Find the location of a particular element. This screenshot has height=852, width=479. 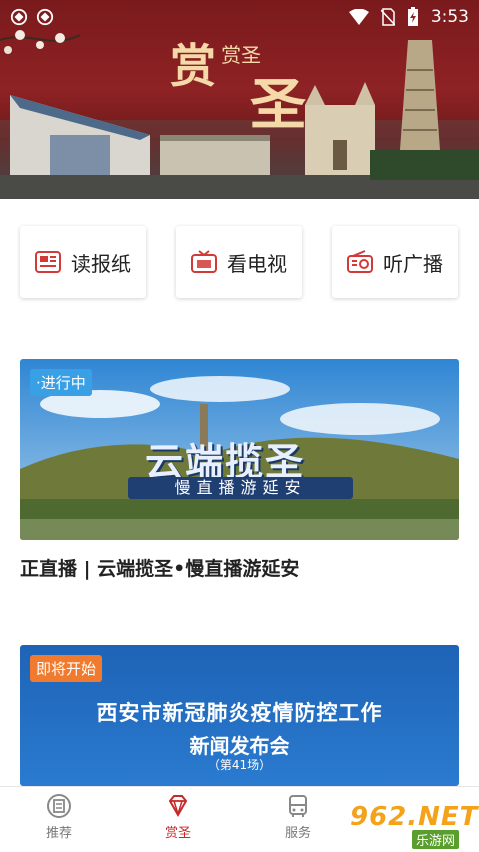

live-overlay-subtitle: 慢直播游延安 is located at coordinates (240, 488).